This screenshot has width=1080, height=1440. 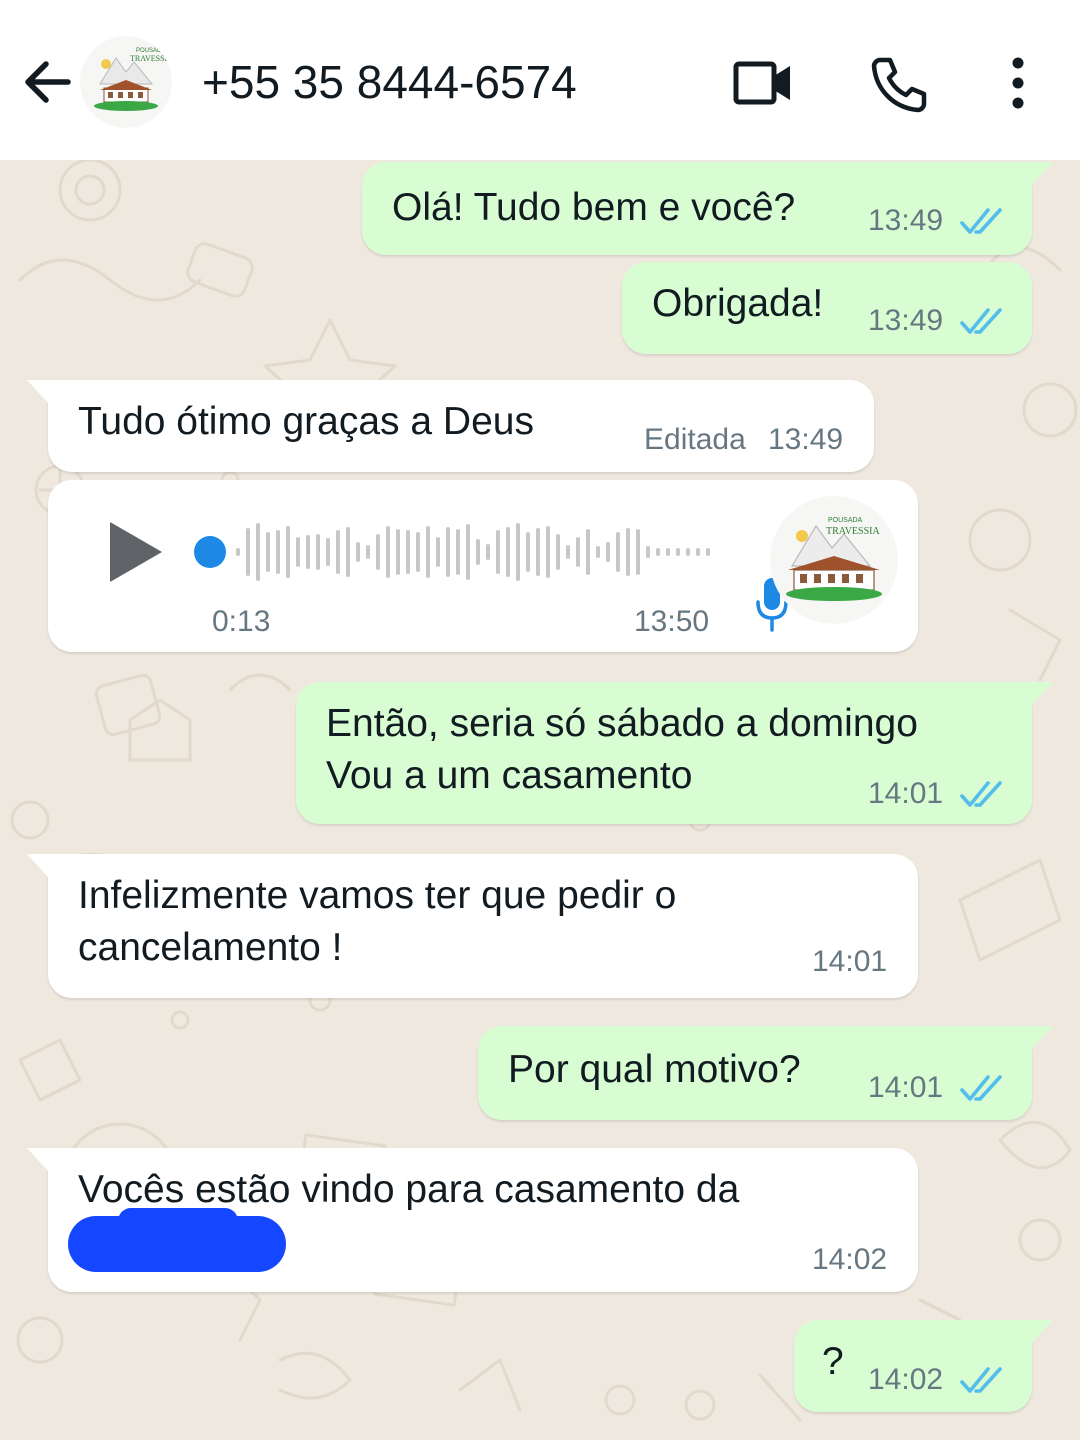 What do you see at coordinates (135, 552) in the screenshot?
I see `play-icon` at bounding box center [135, 552].